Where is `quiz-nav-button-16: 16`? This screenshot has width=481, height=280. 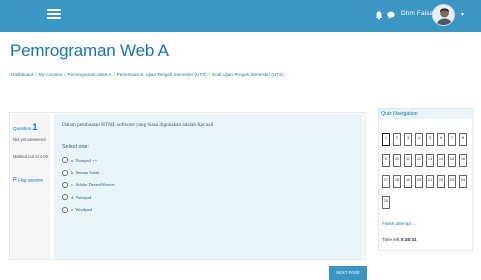 quiz-nav-button-16: 16 is located at coordinates (463, 160).